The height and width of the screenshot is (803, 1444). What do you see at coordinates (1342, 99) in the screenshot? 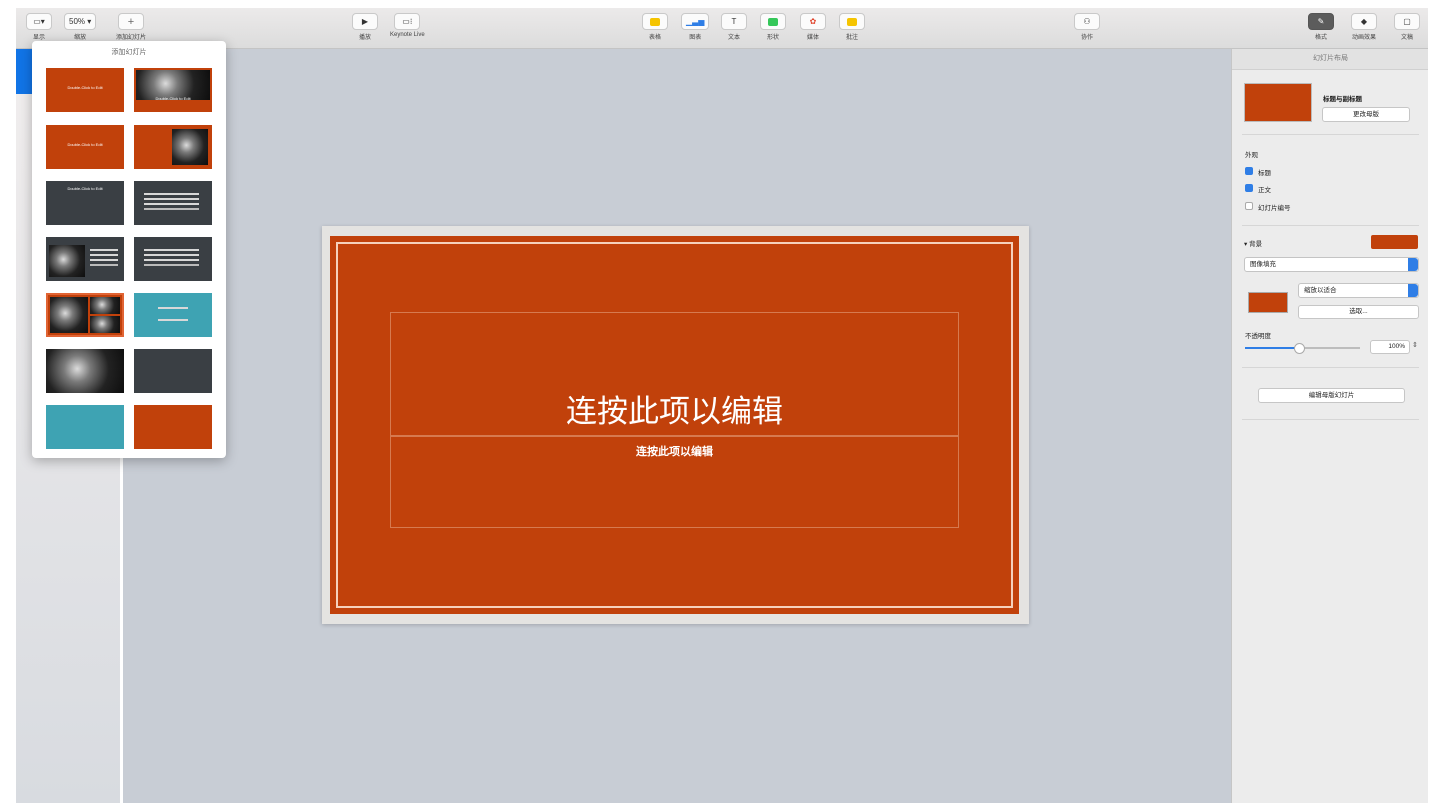
I see `layout-name: 标题与副标题` at bounding box center [1342, 99].